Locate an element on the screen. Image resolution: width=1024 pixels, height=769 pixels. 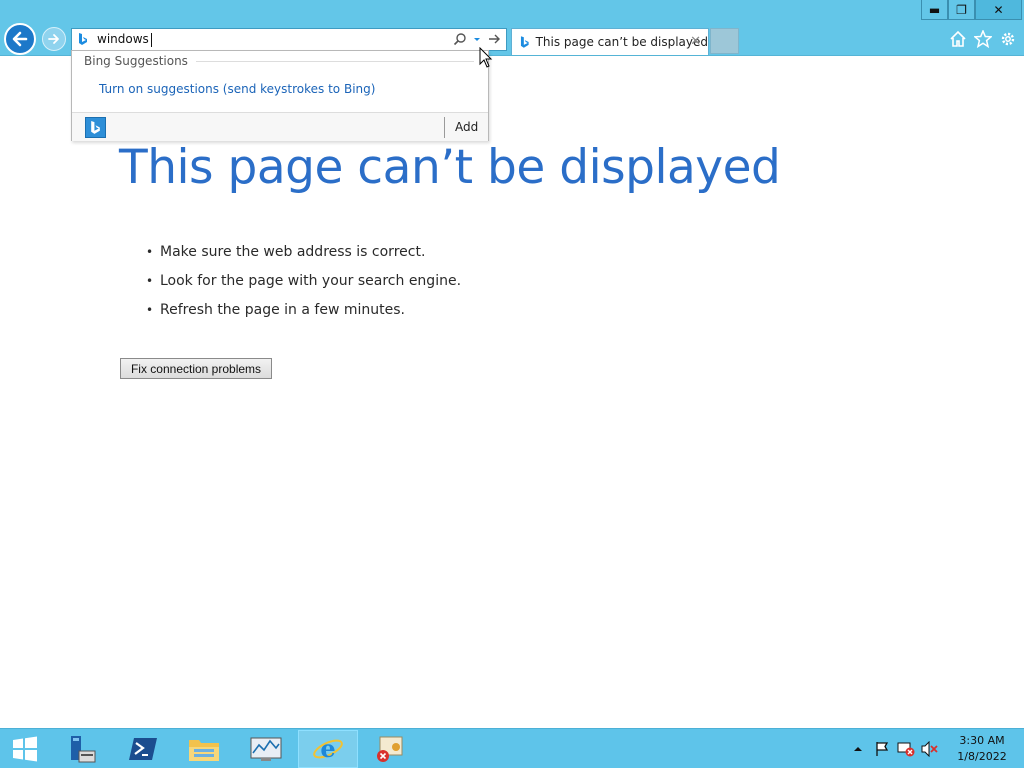
file-explorer-icon is located at coordinates (204, 749).